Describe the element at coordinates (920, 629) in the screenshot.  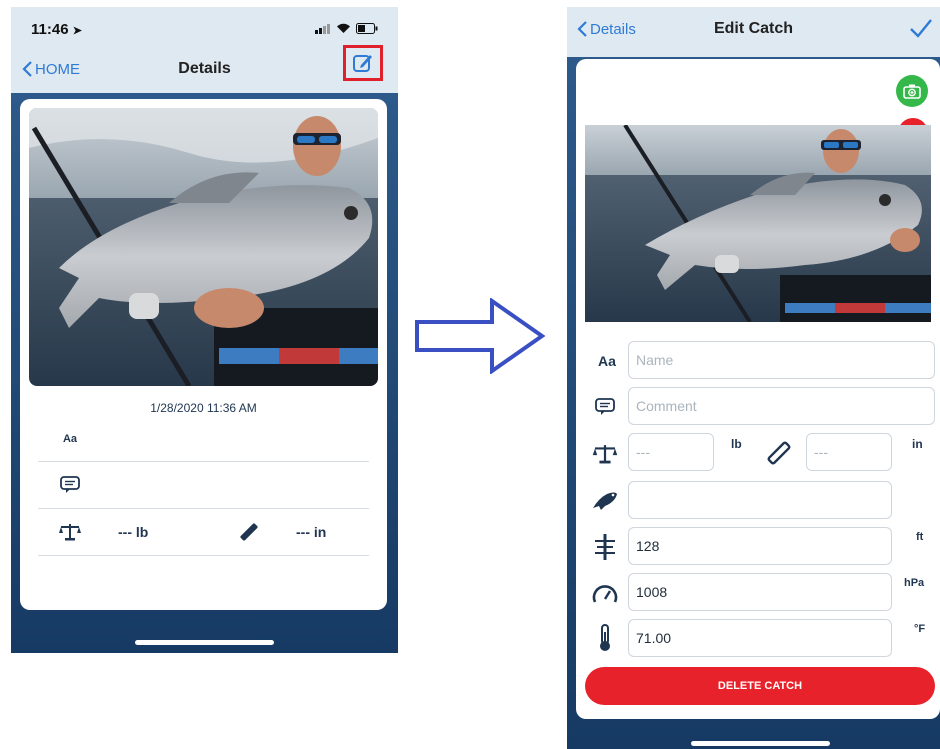
I see `temperature-unit: °F` at that location.